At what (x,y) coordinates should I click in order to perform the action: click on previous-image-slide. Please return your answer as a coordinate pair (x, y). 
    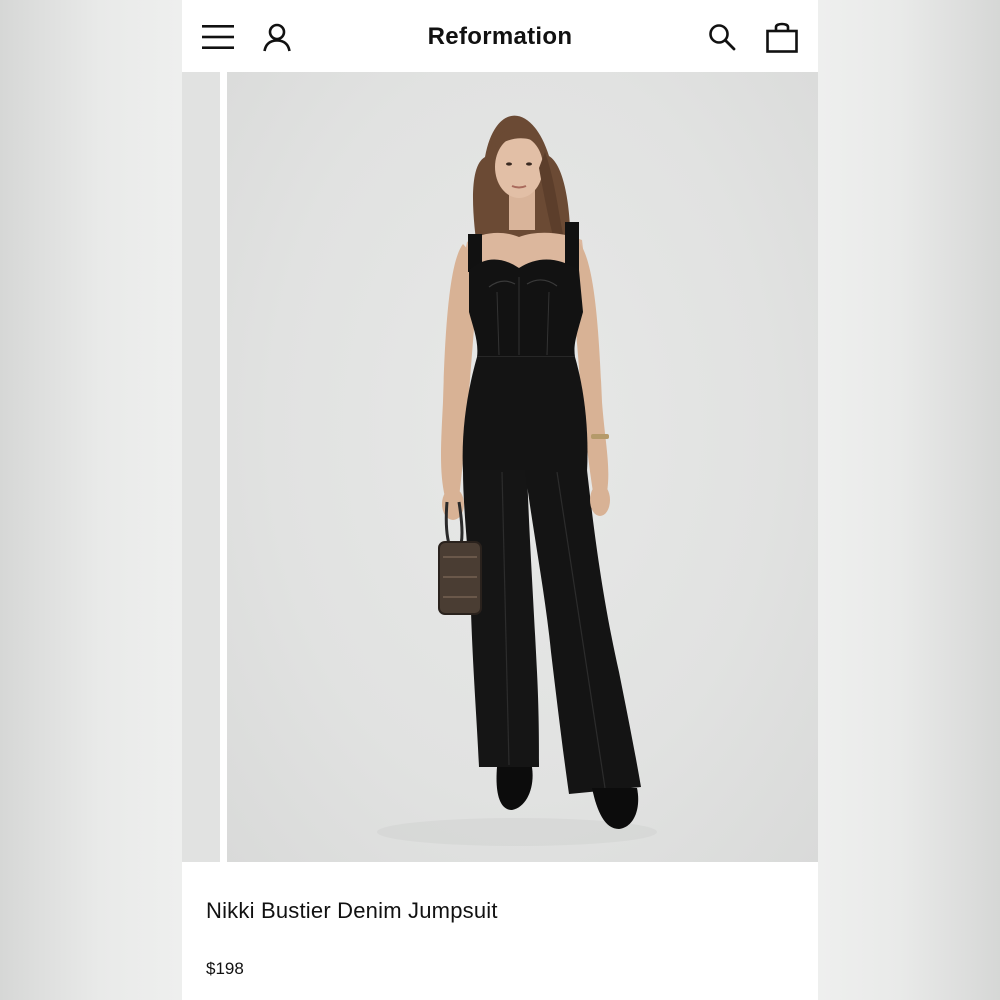
    Looking at the image, I should click on (201, 467).